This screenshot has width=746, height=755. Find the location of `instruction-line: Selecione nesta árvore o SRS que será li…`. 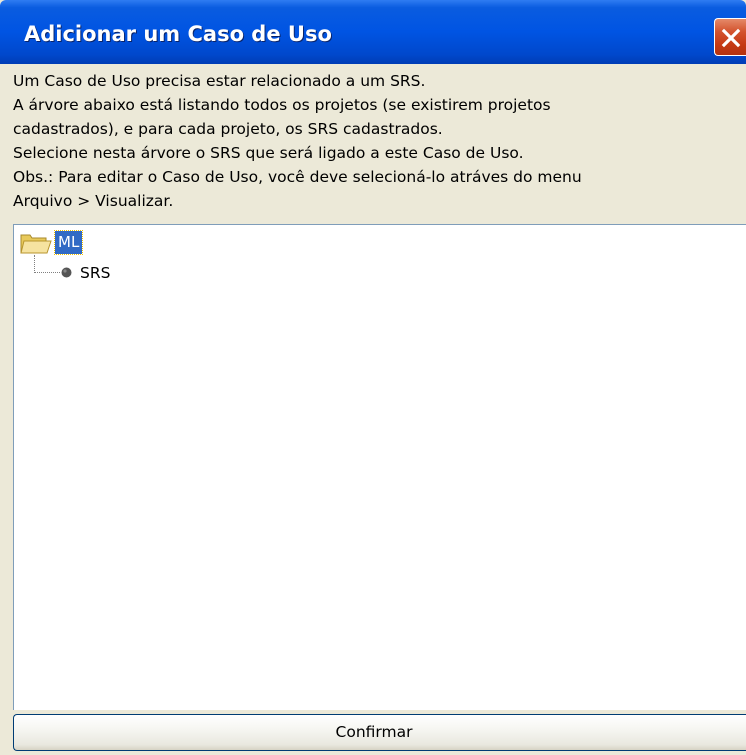

instruction-line: Selecione nesta árvore o SRS que será li… is located at coordinates (268, 153).